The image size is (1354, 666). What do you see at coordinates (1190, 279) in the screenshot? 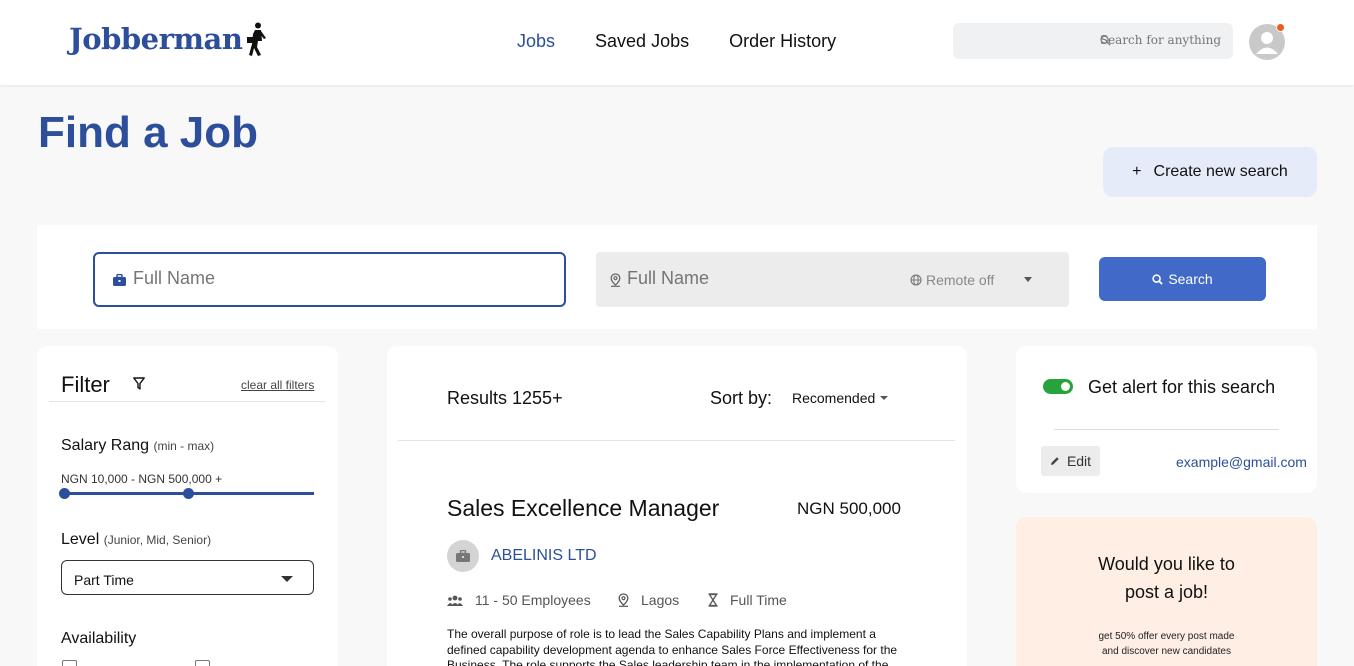
I see `search-button-label: Search` at bounding box center [1190, 279].